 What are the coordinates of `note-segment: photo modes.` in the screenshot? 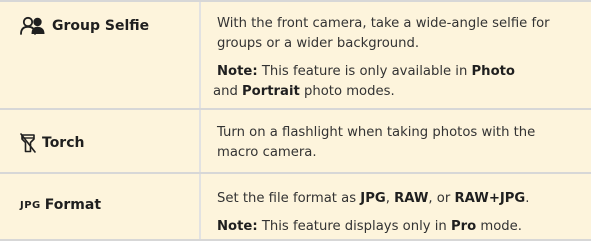 It's located at (347, 91).